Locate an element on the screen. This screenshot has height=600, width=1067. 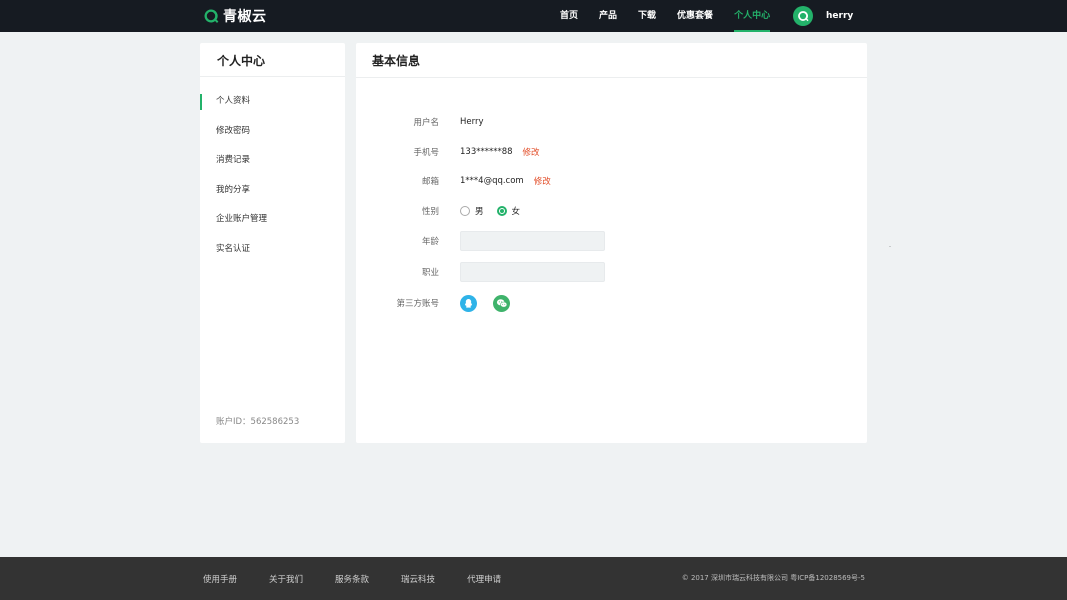
account-id: 账户ID：562586253 is located at coordinates (258, 422).